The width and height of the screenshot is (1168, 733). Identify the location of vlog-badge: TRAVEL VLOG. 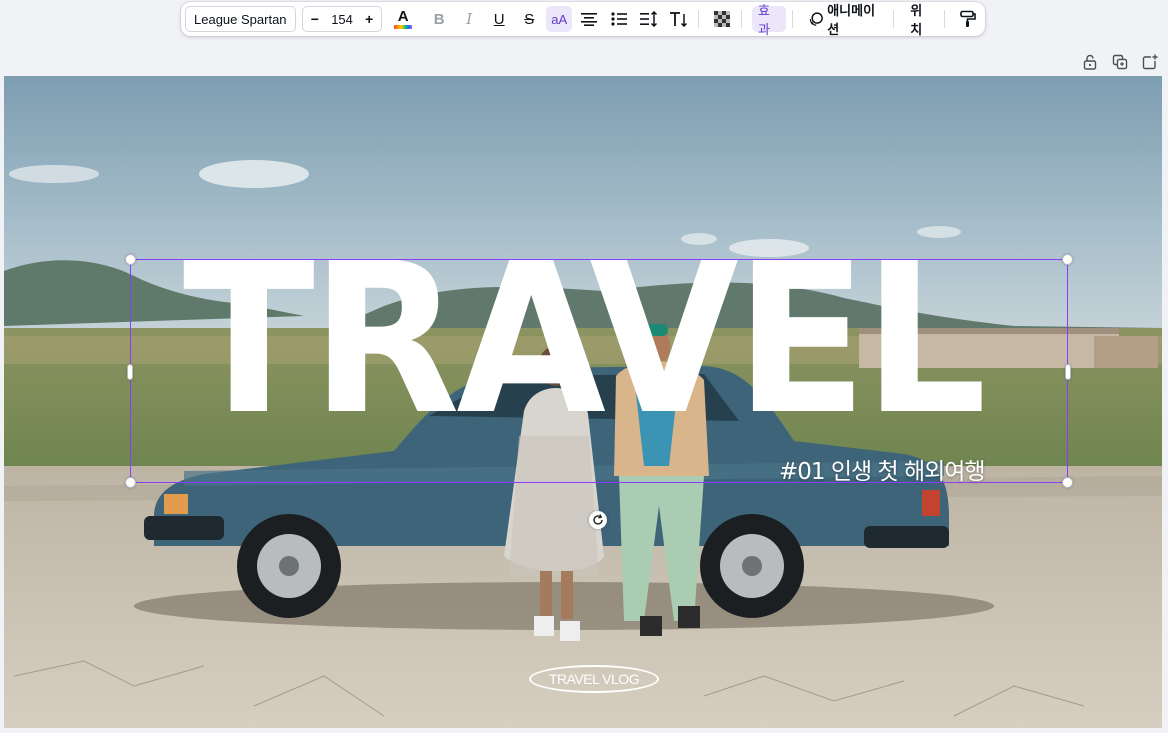
(594, 679).